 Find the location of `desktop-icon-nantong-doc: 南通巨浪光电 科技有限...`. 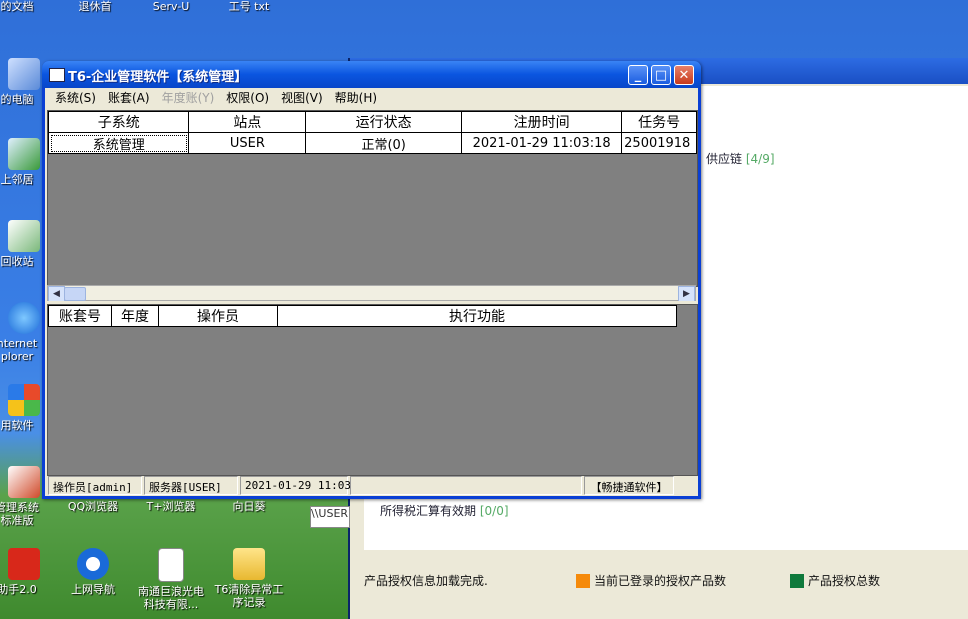

desktop-icon-nantong-doc: 南通巨浪光电 科技有限... is located at coordinates (171, 579).